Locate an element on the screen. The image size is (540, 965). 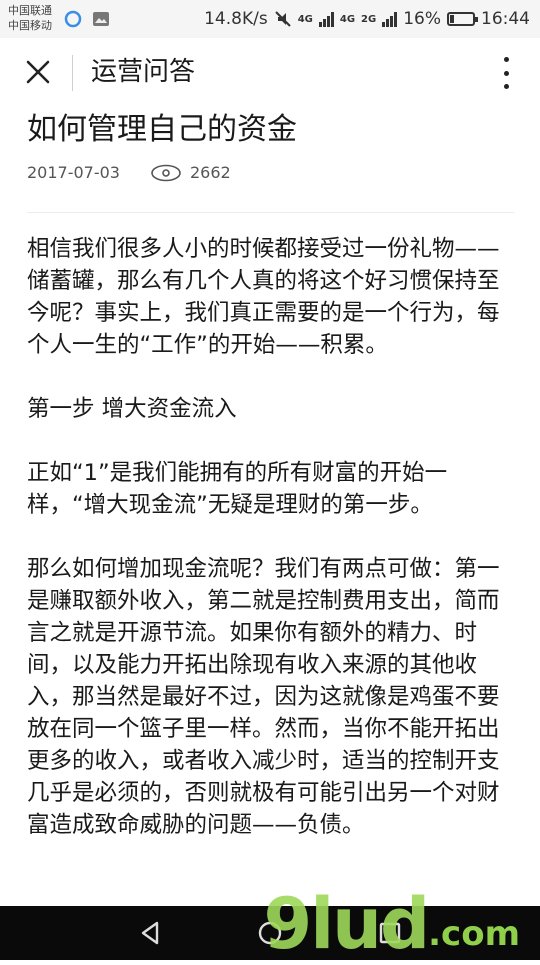
mute-icon is located at coordinates (282, 19).